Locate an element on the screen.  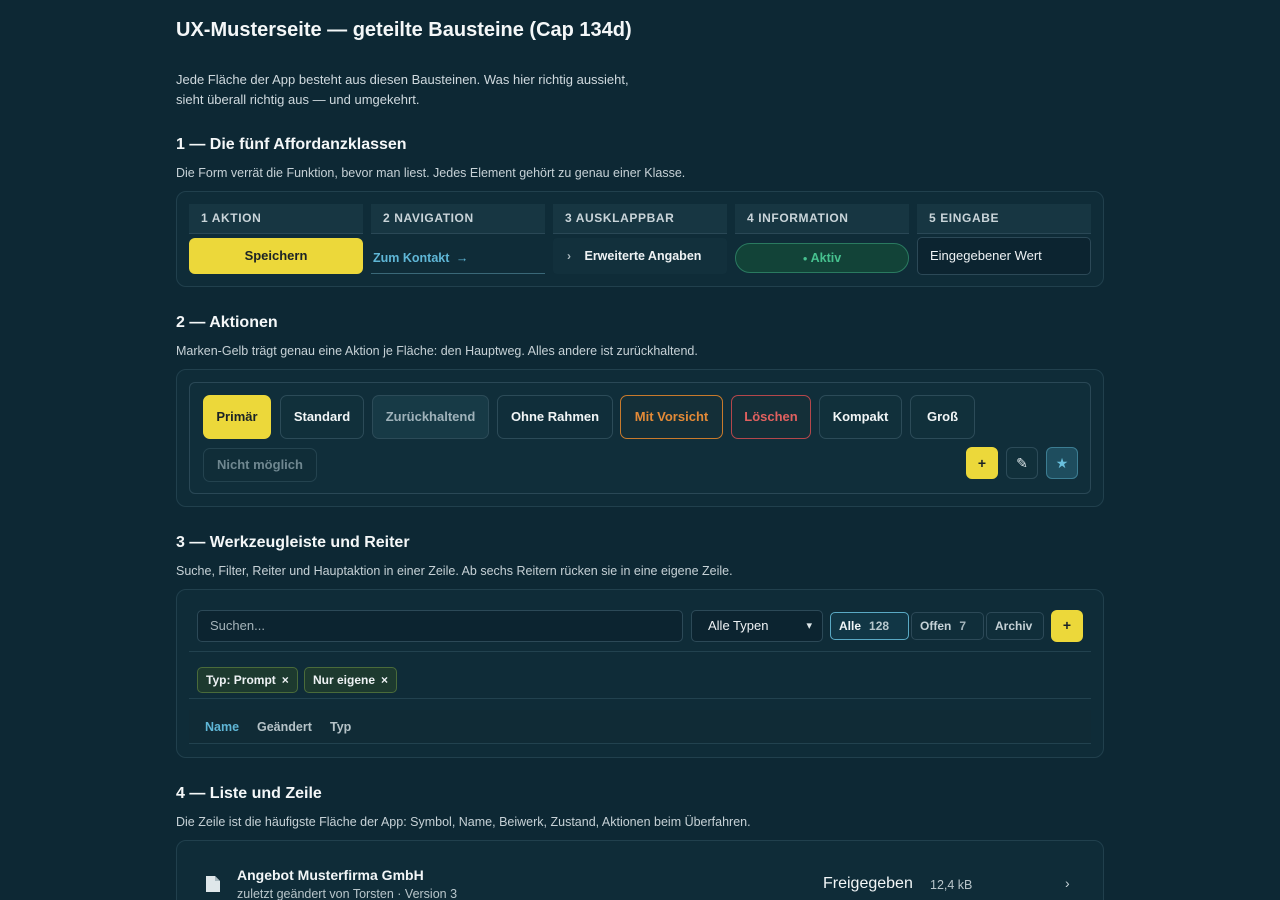
chip-label: Nur eigene is located at coordinates (344, 680).